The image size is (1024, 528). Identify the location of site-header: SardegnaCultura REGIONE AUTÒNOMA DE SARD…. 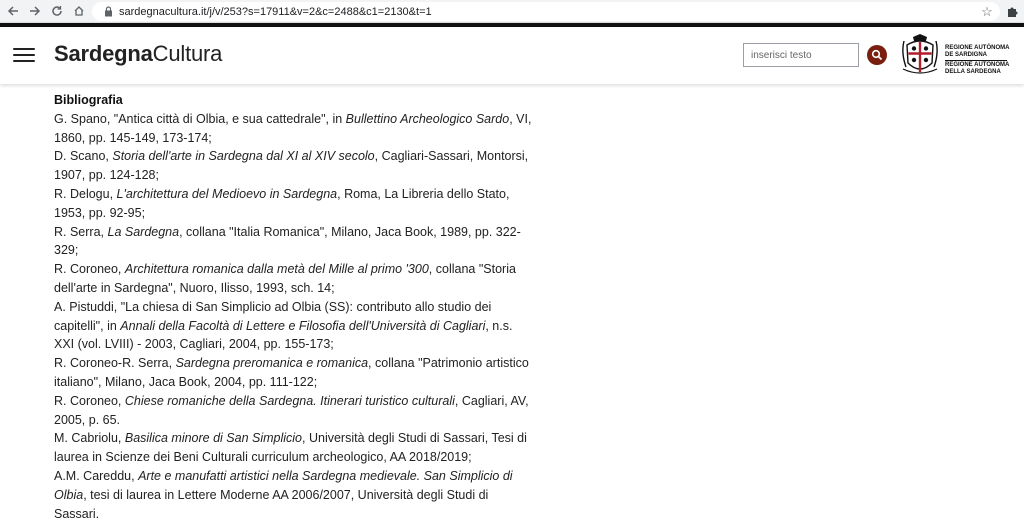
(512, 55).